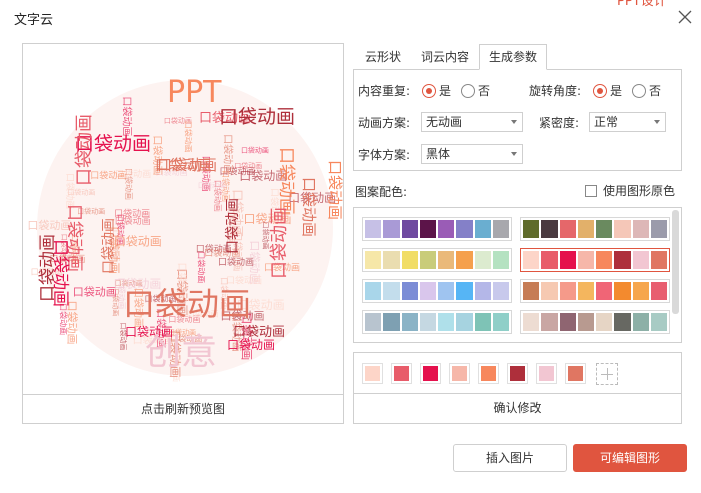 This screenshot has width=701, height=493. I want to click on repeat-yes-label: 是, so click(445, 91).